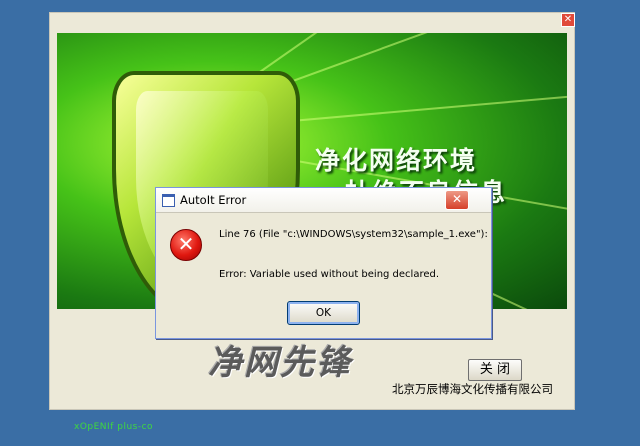 Image resolution: width=640 pixels, height=446 pixels. I want to click on dialog-title: AutoIt Error, so click(213, 200).